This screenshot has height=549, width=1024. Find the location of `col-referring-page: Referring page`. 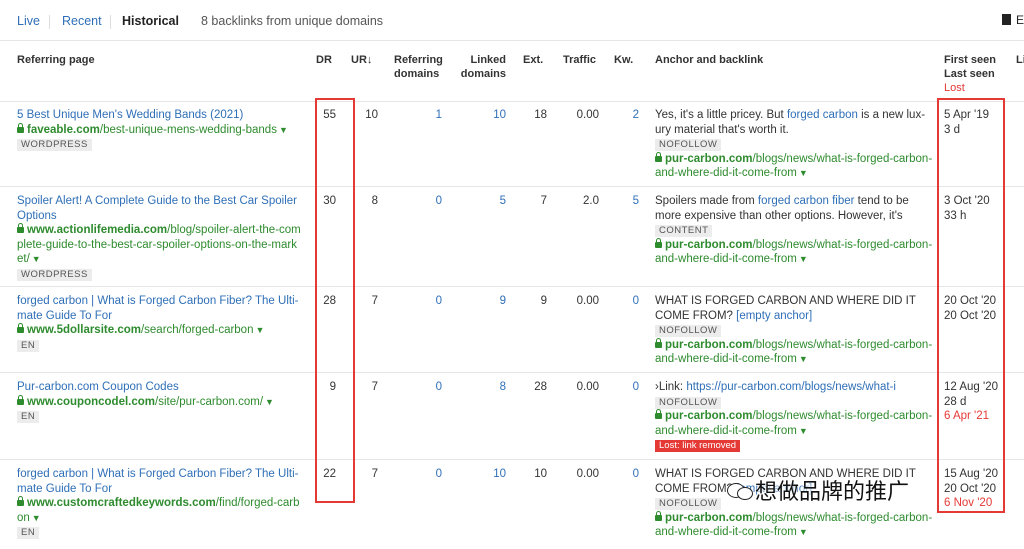

col-referring-page: Referring page is located at coordinates (56, 60).